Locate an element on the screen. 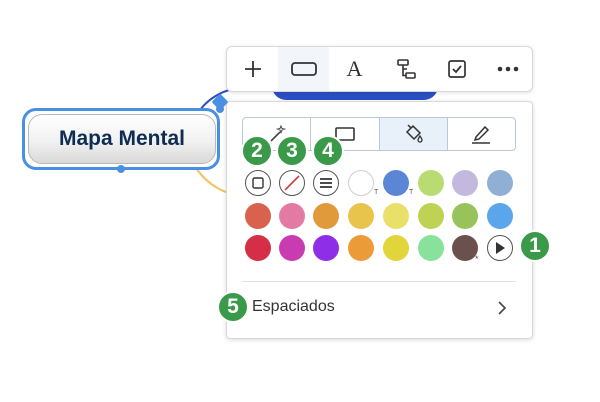 This screenshot has height=402, width=600. tab-fill is located at coordinates (413, 134).